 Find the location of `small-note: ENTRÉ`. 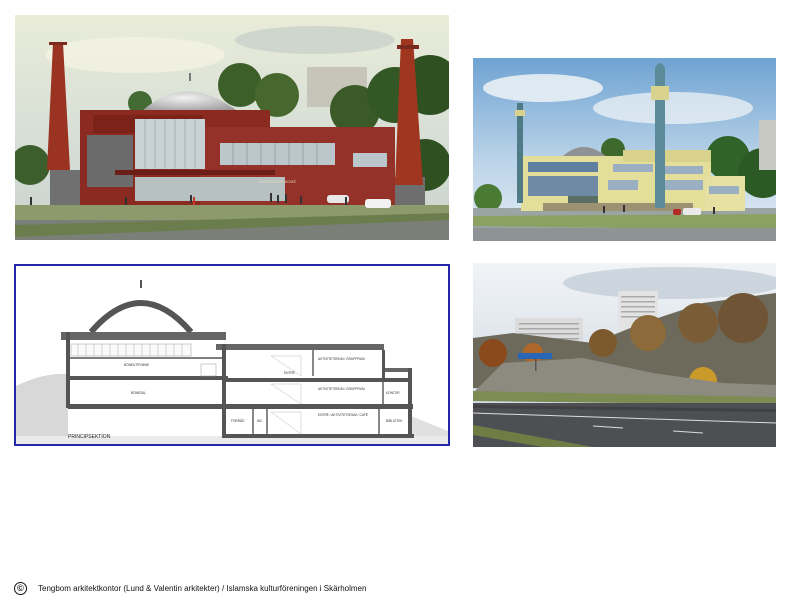

small-note: ENTRÉ is located at coordinates (289, 372).